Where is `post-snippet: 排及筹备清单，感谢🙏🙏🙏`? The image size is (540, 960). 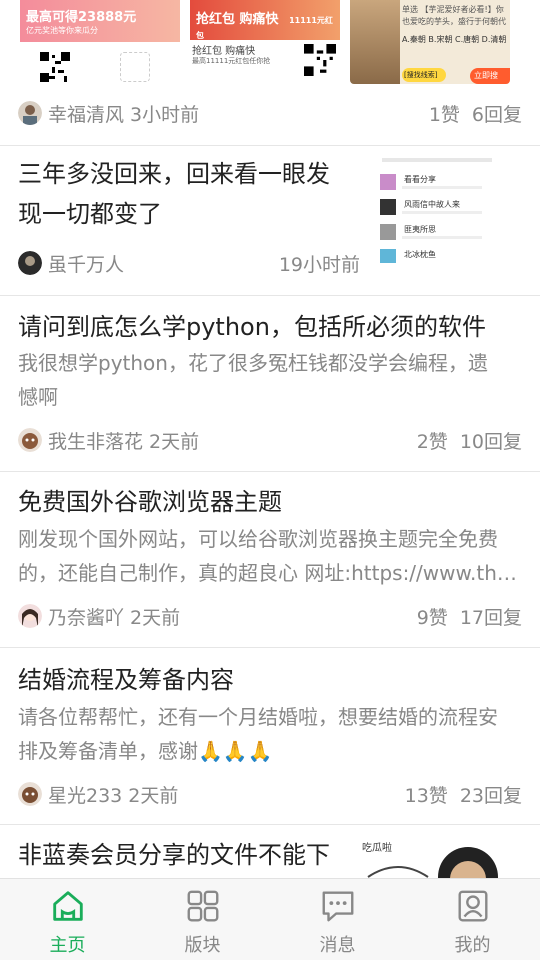 post-snippet: 排及筹备清单，感谢🙏🙏🙏 is located at coordinates (145, 751).